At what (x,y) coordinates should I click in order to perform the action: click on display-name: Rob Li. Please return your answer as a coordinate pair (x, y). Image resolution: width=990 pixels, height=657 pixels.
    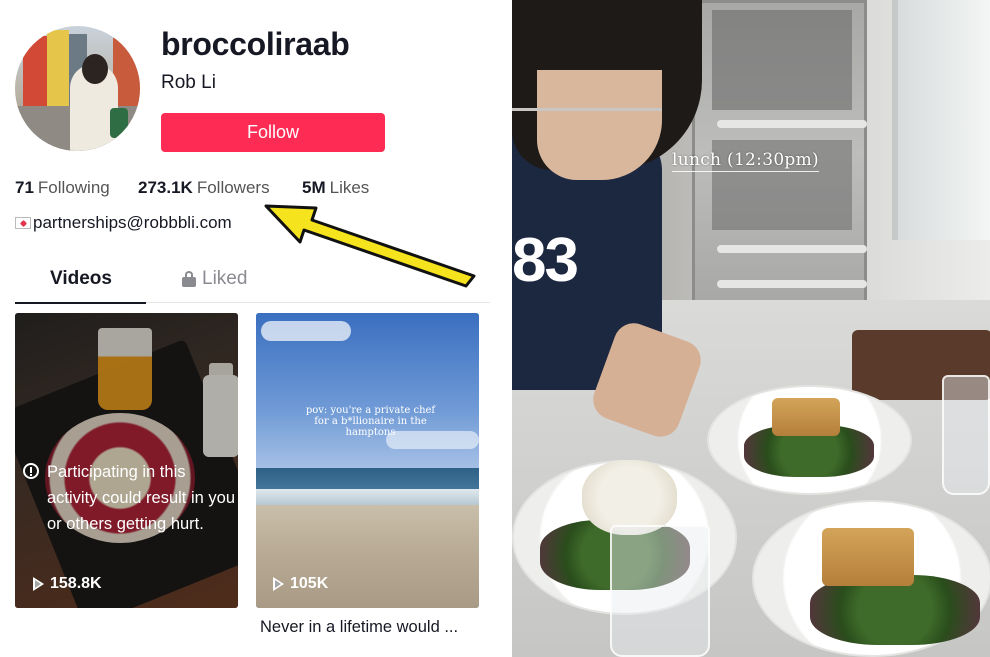
    Looking at the image, I should click on (188, 82).